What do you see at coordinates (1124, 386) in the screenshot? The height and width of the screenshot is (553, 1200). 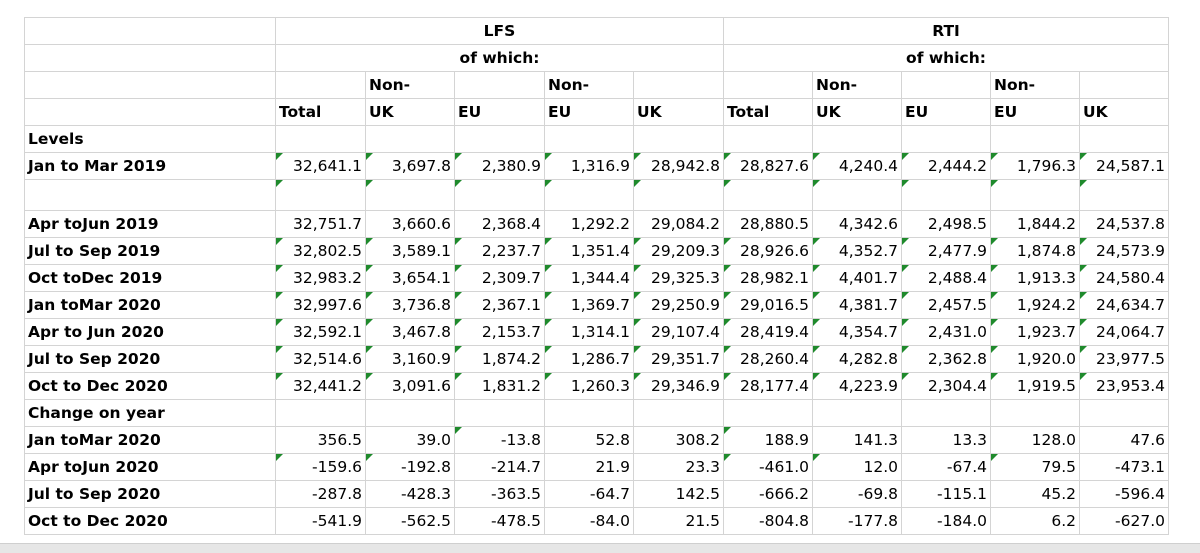 I see `value-cell: 23,953.4` at bounding box center [1124, 386].